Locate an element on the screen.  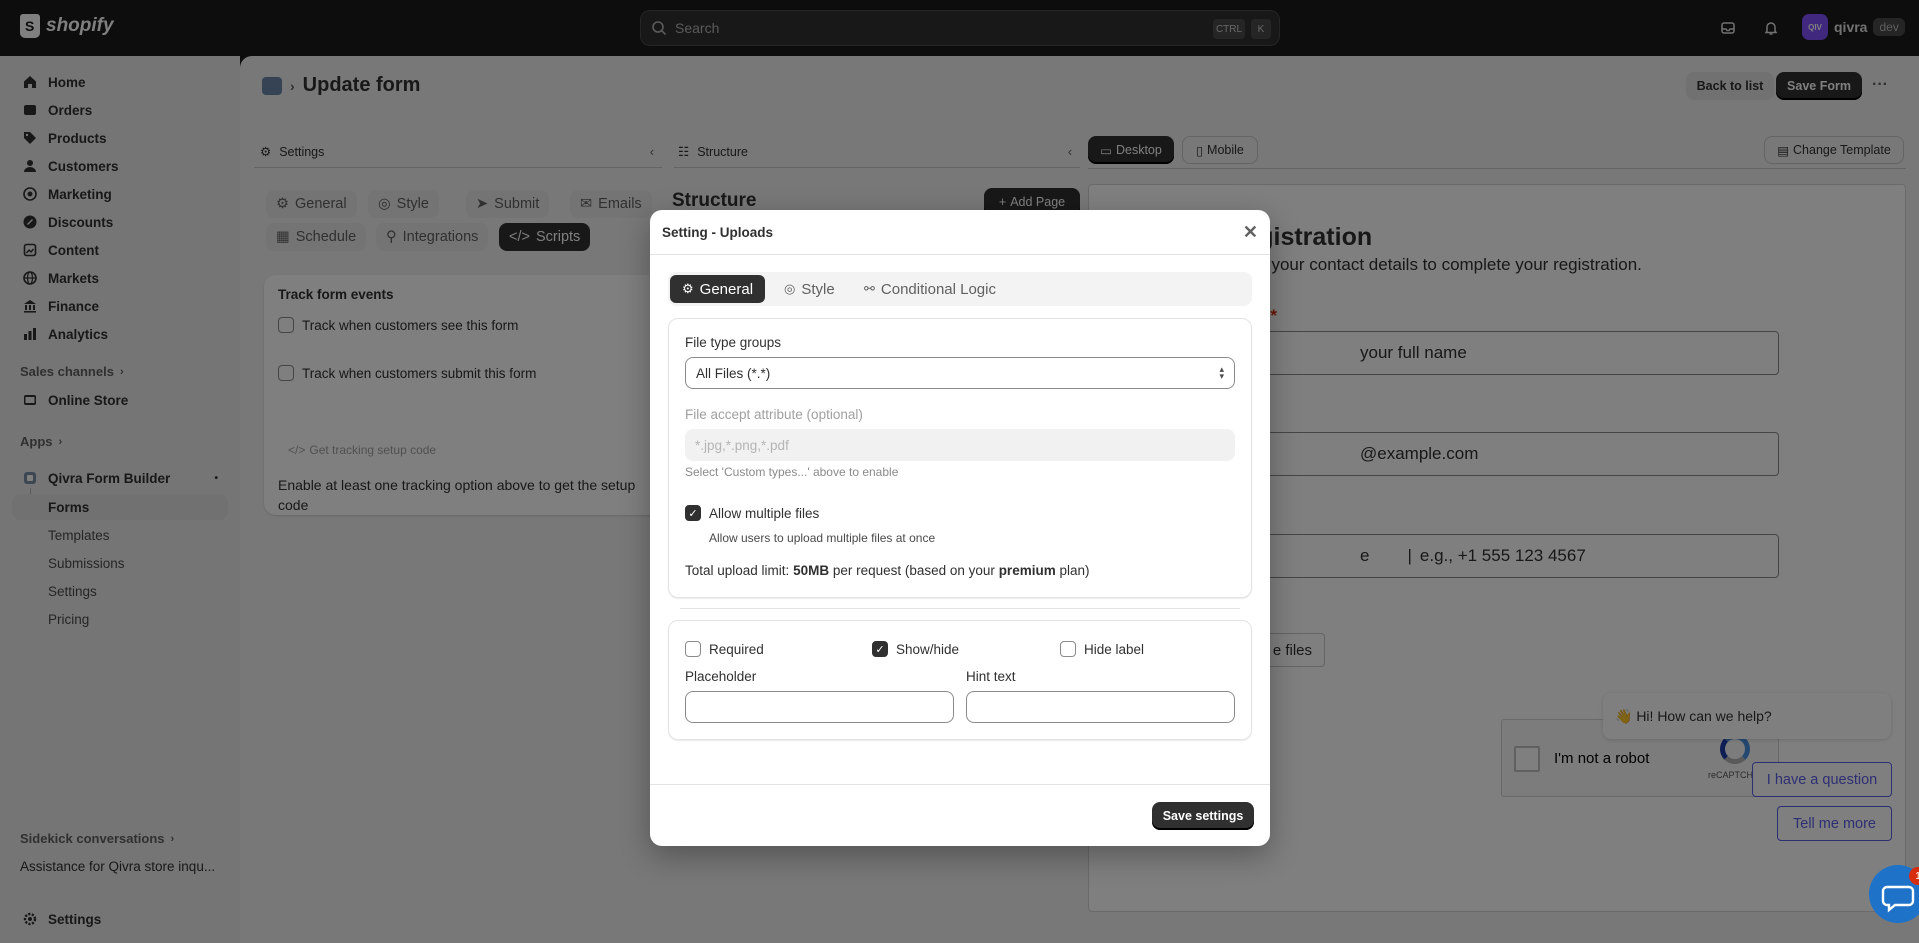
showhide-checkbox: ✓ is located at coordinates (880, 649).